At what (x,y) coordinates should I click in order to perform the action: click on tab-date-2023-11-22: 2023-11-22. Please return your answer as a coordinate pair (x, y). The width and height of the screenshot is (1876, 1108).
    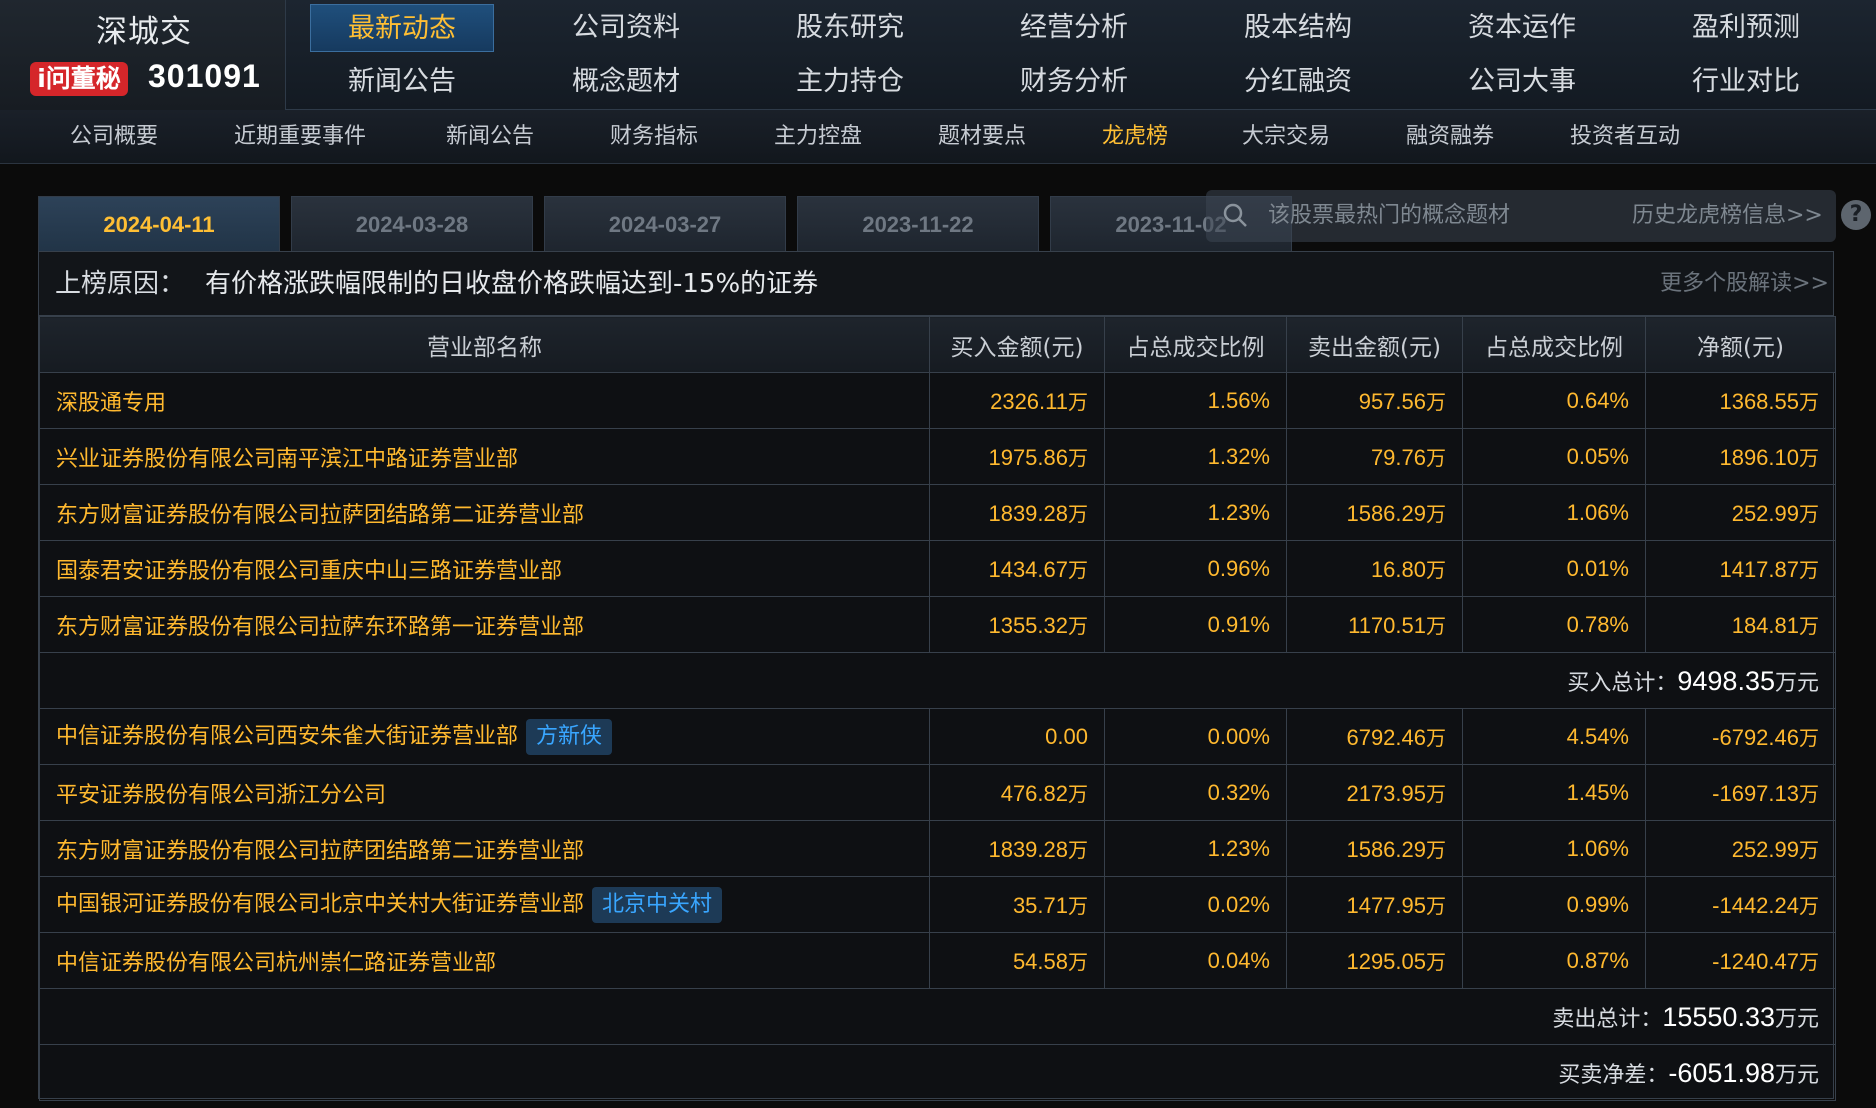
    Looking at the image, I should click on (918, 224).